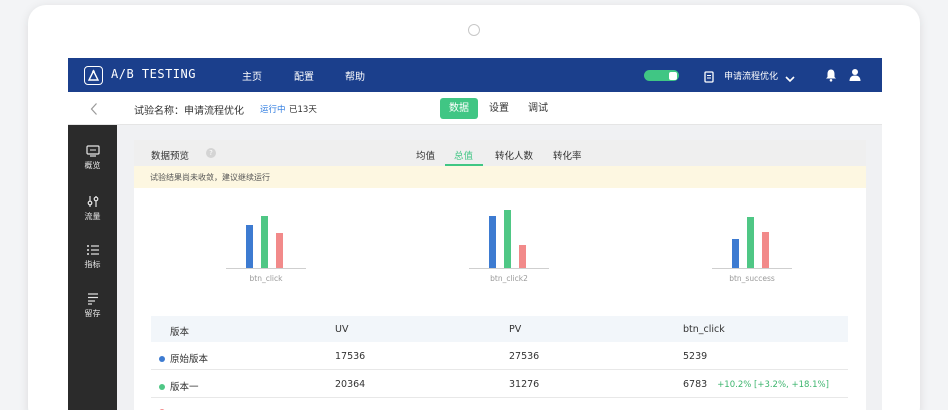  Describe the element at coordinates (252, 75) in the screenshot. I see `nav-home: 主页` at that location.